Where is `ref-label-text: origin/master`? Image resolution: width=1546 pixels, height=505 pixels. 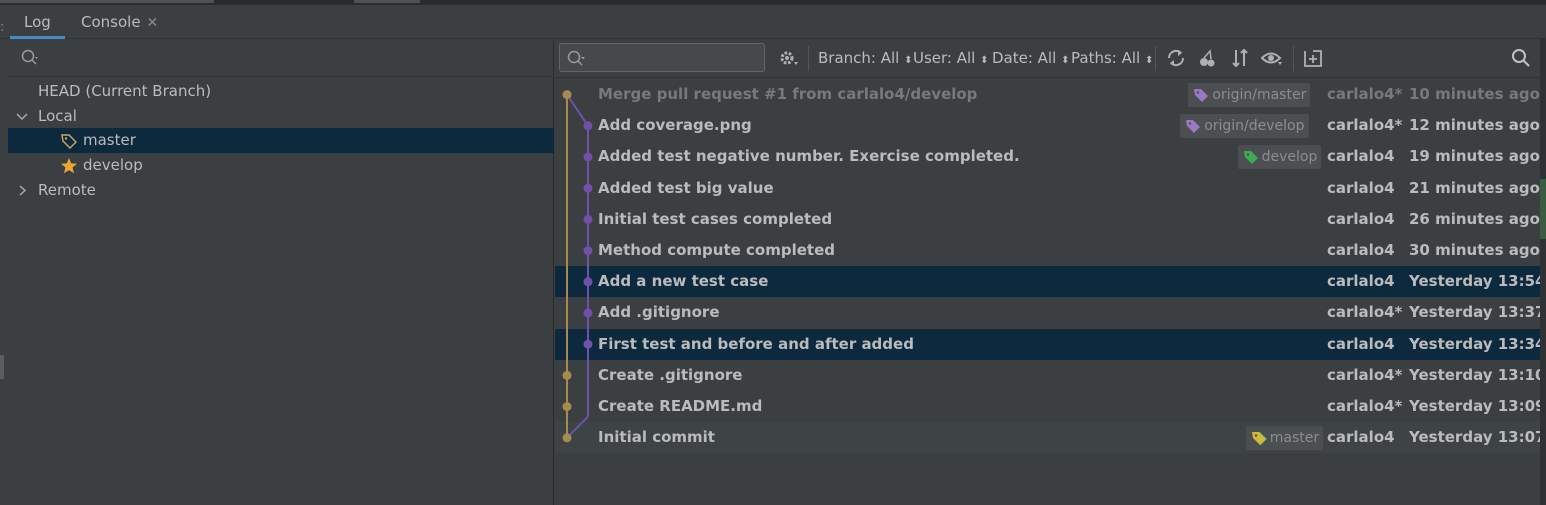
ref-label-text: origin/master is located at coordinates (1259, 95).